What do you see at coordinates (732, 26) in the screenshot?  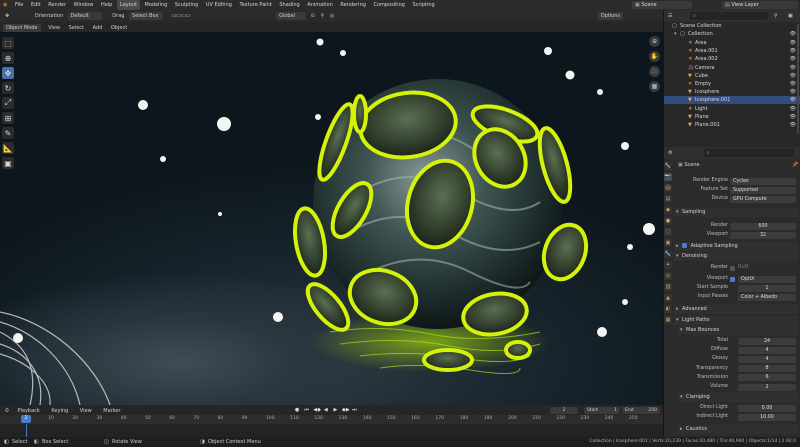 I see `outliner-scene-collection: ▢ Scene Collection` at bounding box center [732, 26].